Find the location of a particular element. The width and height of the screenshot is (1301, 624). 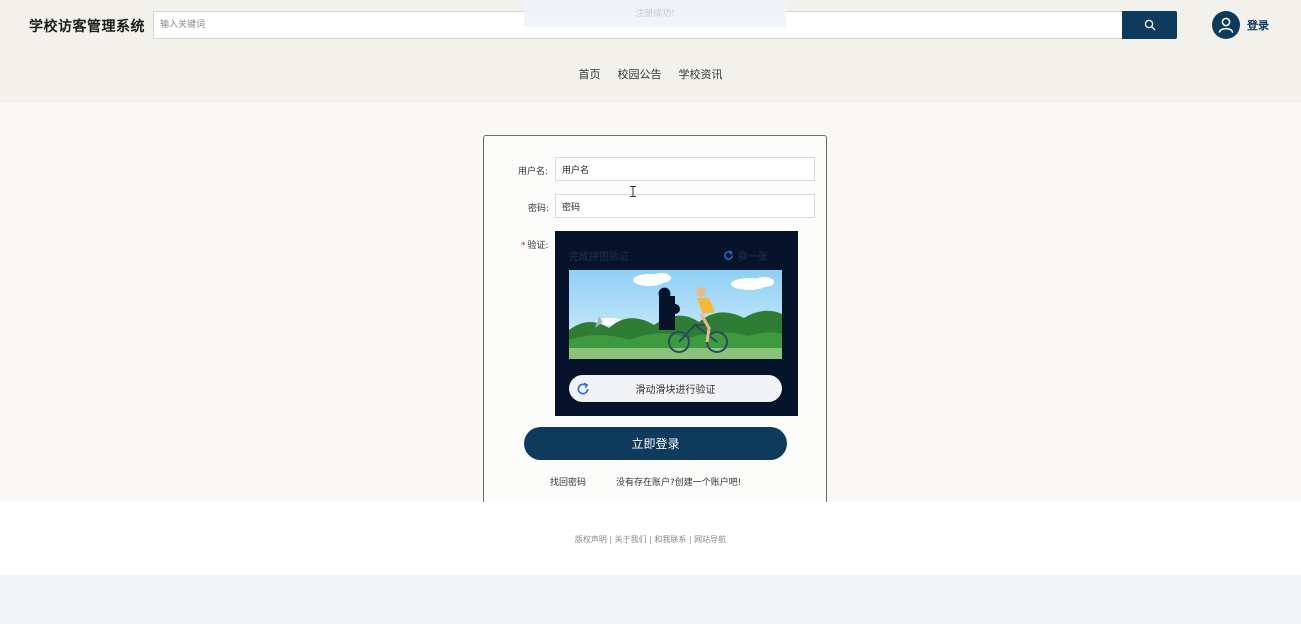

main-nav: 首页 校园公告 学校资讯 is located at coordinates (650, 74).